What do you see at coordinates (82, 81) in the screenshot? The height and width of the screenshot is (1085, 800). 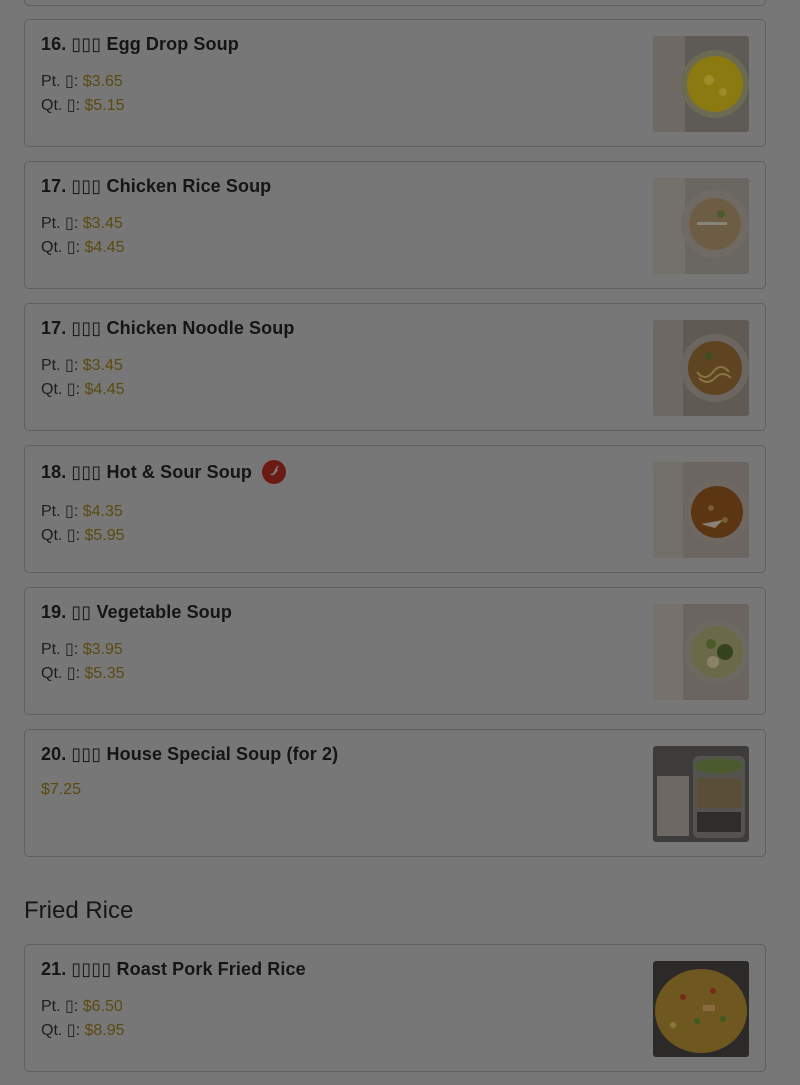 I see `price-pint: Pt. ▯: $3.65` at bounding box center [82, 81].